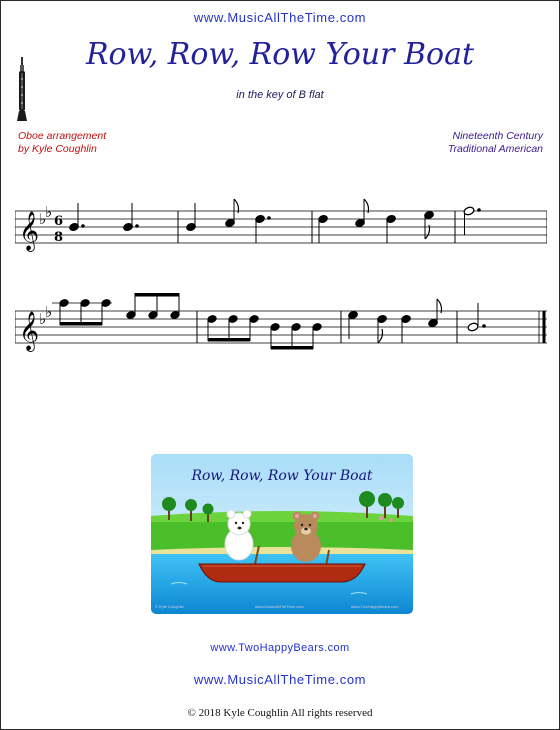 This screenshot has height=730, width=560. Describe the element at coordinates (57, 149) in the screenshot. I see `arranger-line-2: by Kyle Coughlin` at that location.